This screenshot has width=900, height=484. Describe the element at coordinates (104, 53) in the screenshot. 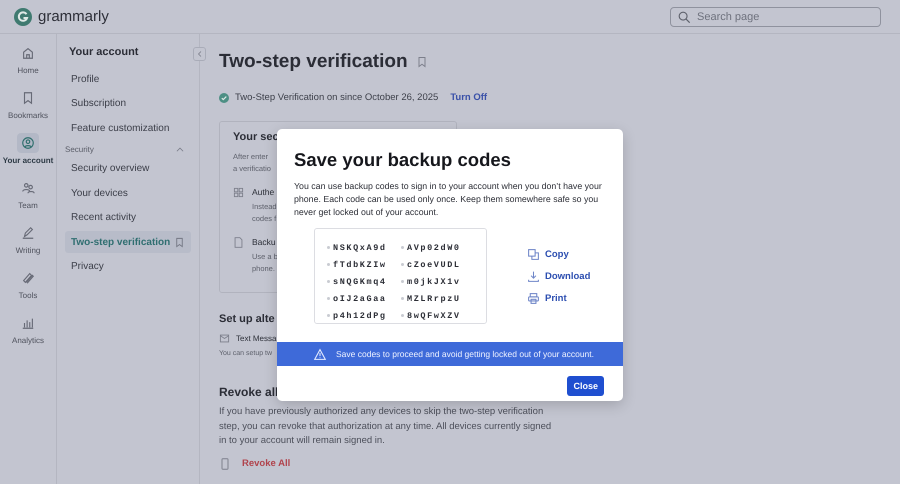

I see `sidebar-title: Your account` at that location.